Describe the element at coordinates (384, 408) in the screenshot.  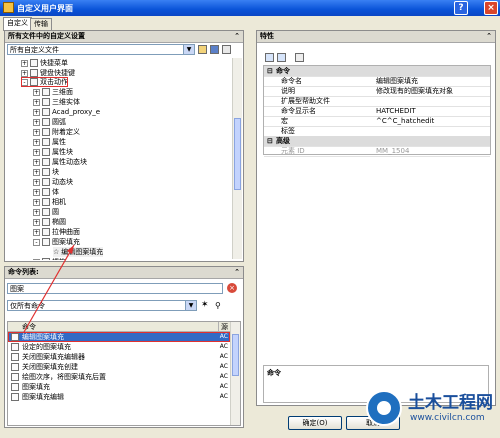
I see `watermark-logo` at that location.